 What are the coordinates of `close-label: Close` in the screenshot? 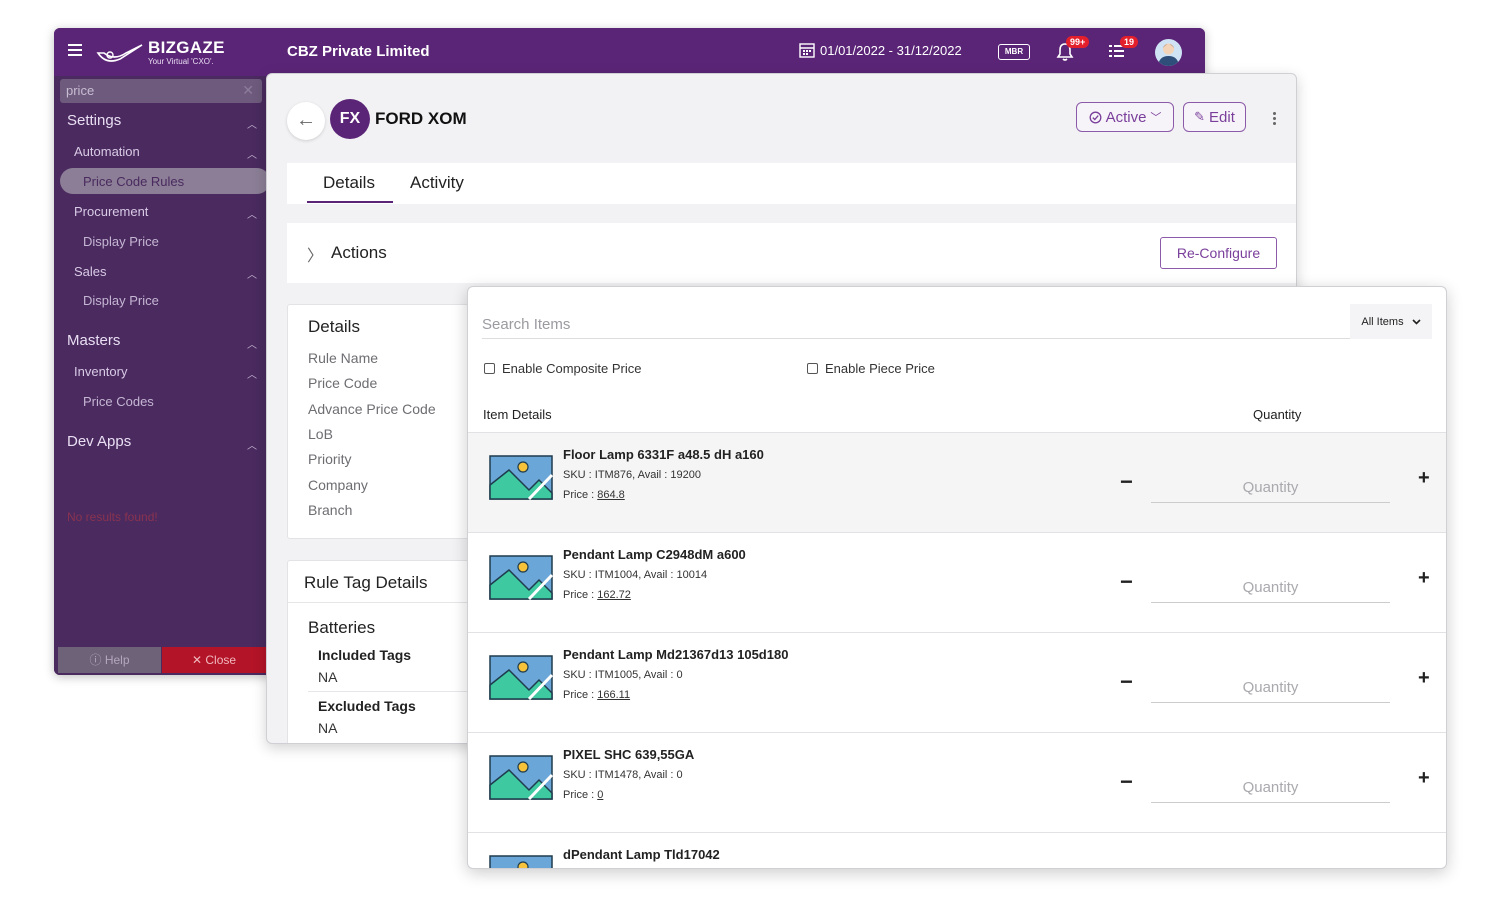 It's located at (221, 660).